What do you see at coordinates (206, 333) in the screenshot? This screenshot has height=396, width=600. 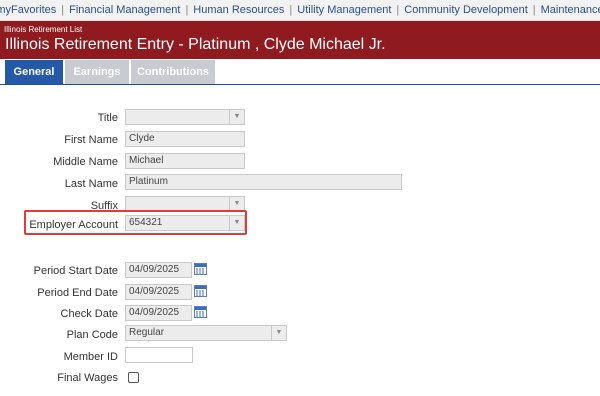 I see `plan-code-select: Regular ▼` at bounding box center [206, 333].